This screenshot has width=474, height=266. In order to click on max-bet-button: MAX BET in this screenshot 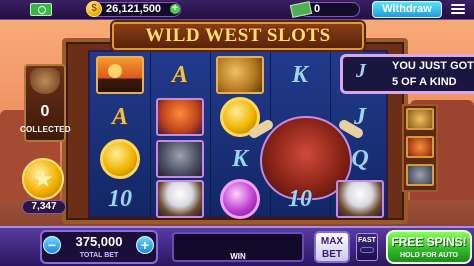, I will do `click(332, 247)`.